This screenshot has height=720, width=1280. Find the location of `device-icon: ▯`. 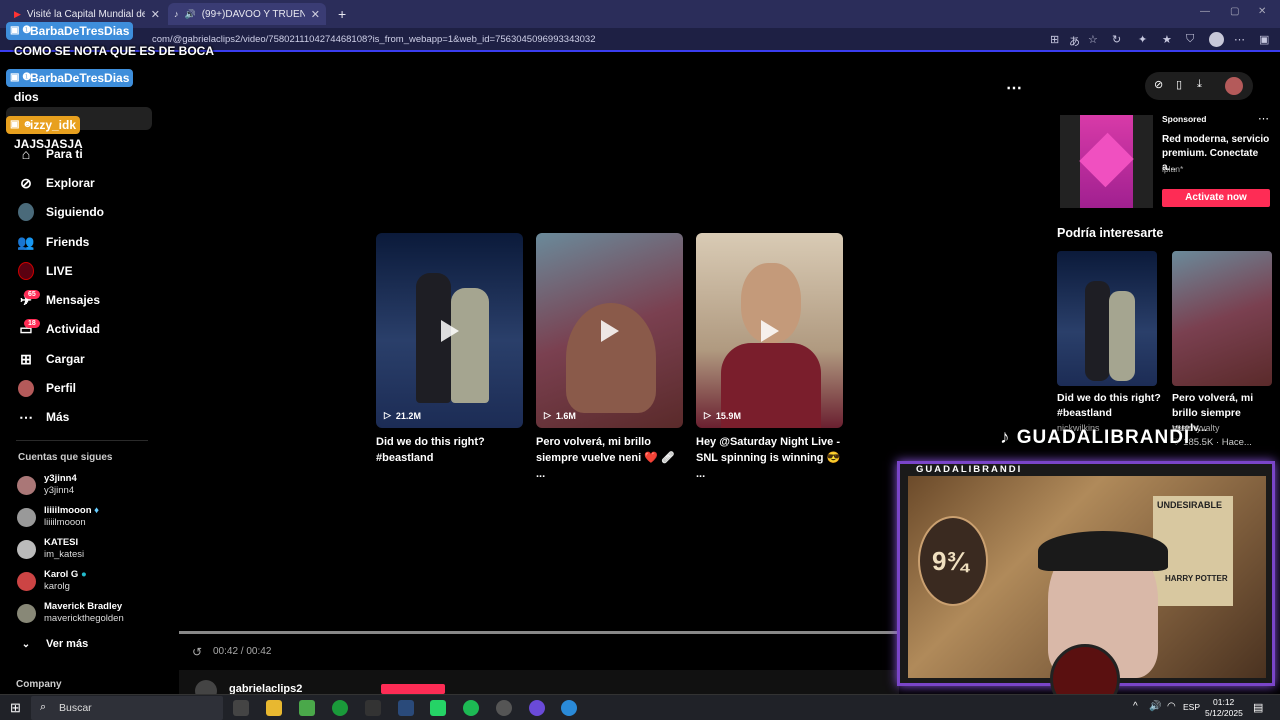

device-icon: ▯ is located at coordinates (1179, 84).